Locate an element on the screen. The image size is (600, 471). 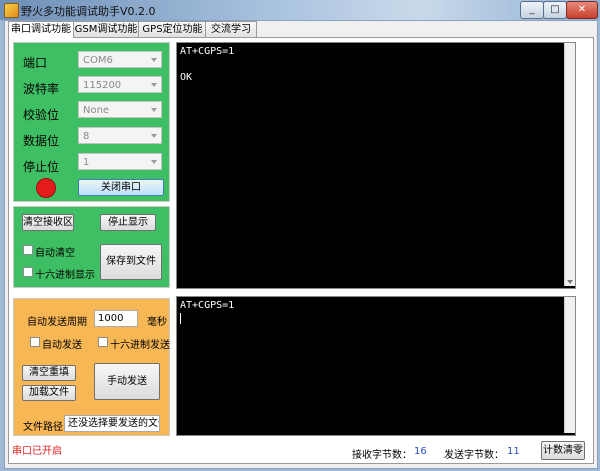
close-port-button: 关闭串口 is located at coordinates (121, 187).